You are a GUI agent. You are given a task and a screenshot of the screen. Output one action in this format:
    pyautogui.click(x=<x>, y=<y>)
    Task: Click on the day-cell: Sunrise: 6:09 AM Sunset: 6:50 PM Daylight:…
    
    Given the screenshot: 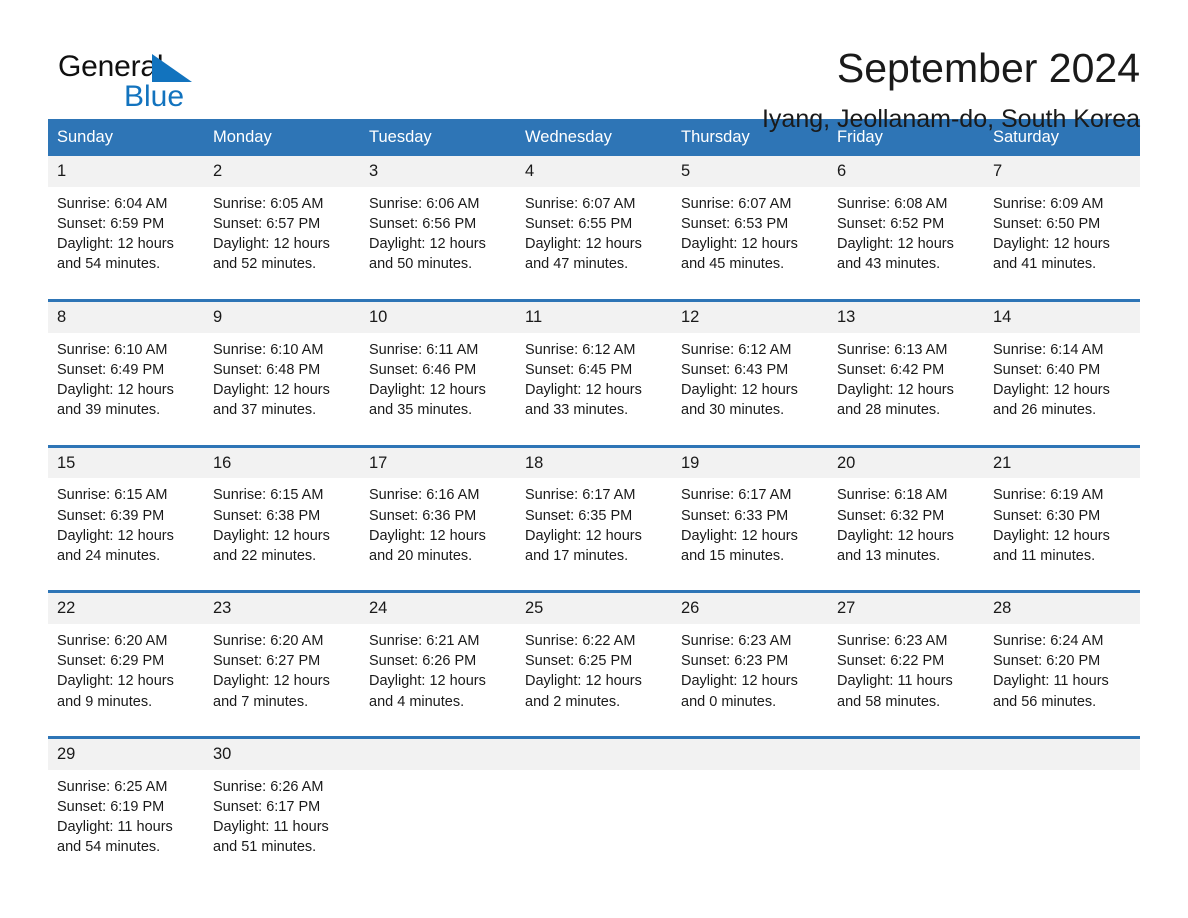 What is the action you would take?
    pyautogui.click(x=1062, y=243)
    